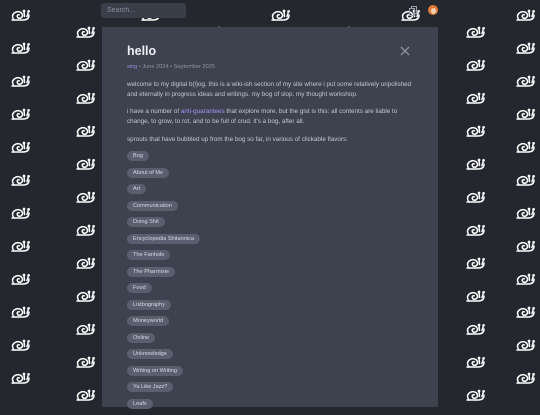 The width and height of the screenshot is (540, 415). What do you see at coordinates (148, 321) in the screenshot?
I see `tag-pill: Moneyworld` at bounding box center [148, 321].